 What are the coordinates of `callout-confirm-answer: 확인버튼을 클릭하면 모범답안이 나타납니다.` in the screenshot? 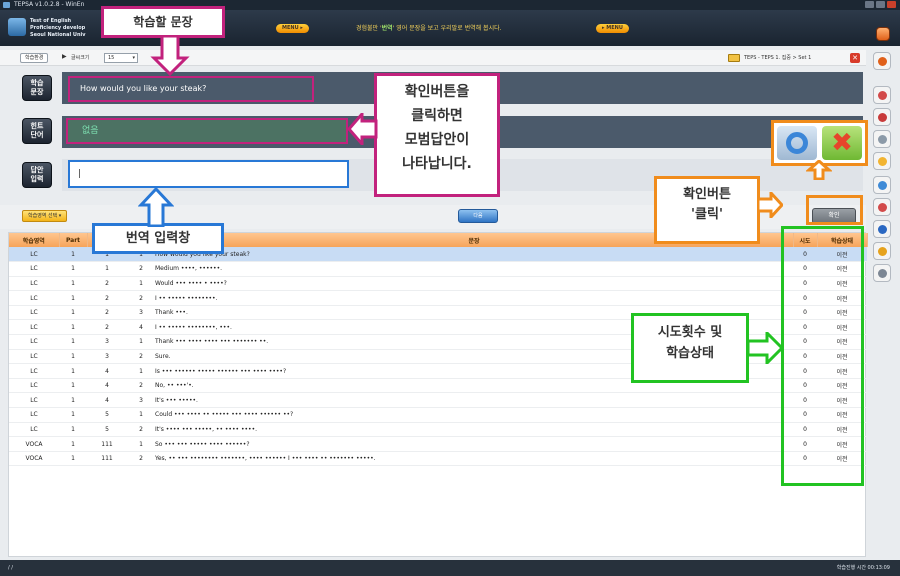 It's located at (437, 135).